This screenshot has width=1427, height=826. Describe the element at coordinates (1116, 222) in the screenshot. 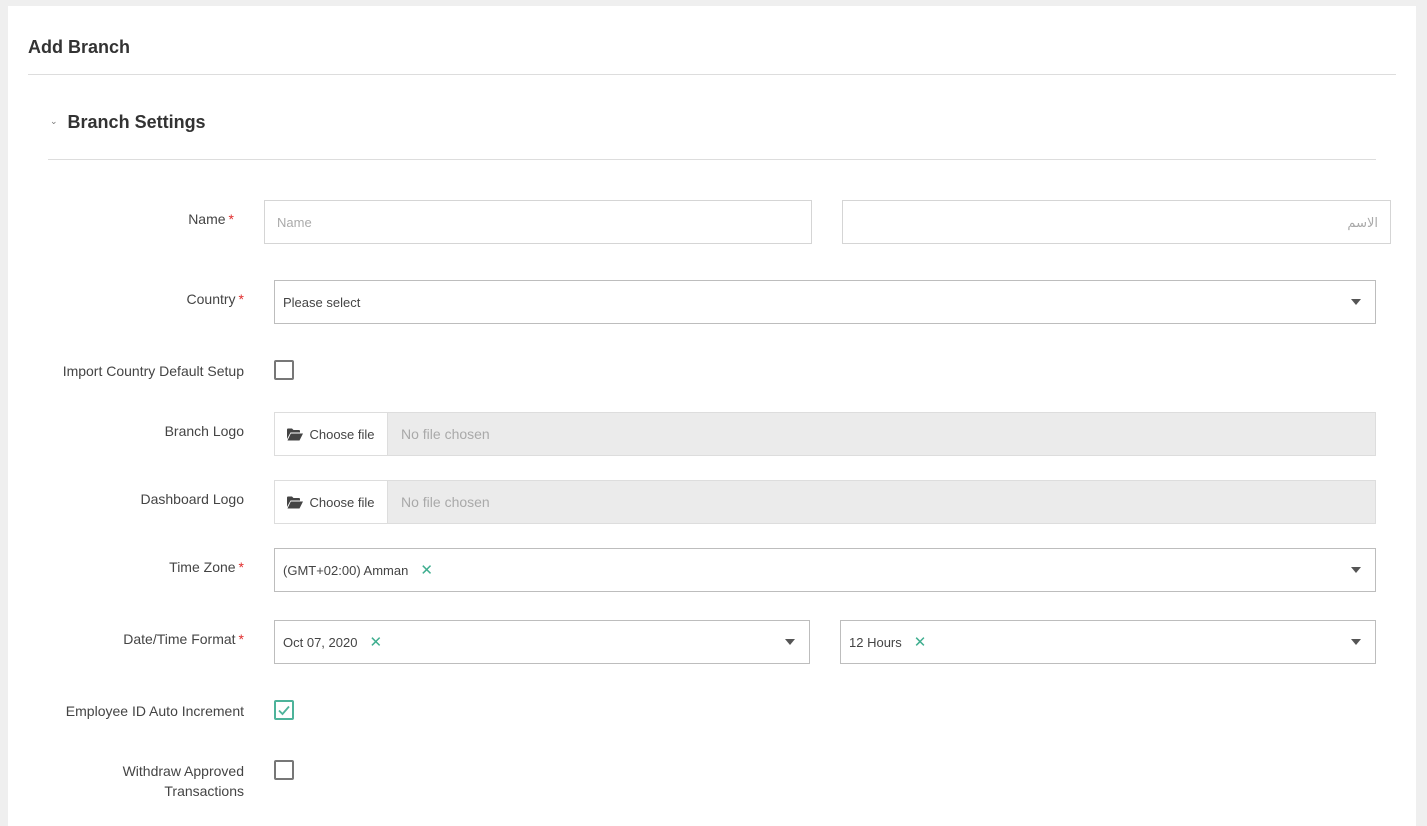

I see `name-ar-input` at that location.